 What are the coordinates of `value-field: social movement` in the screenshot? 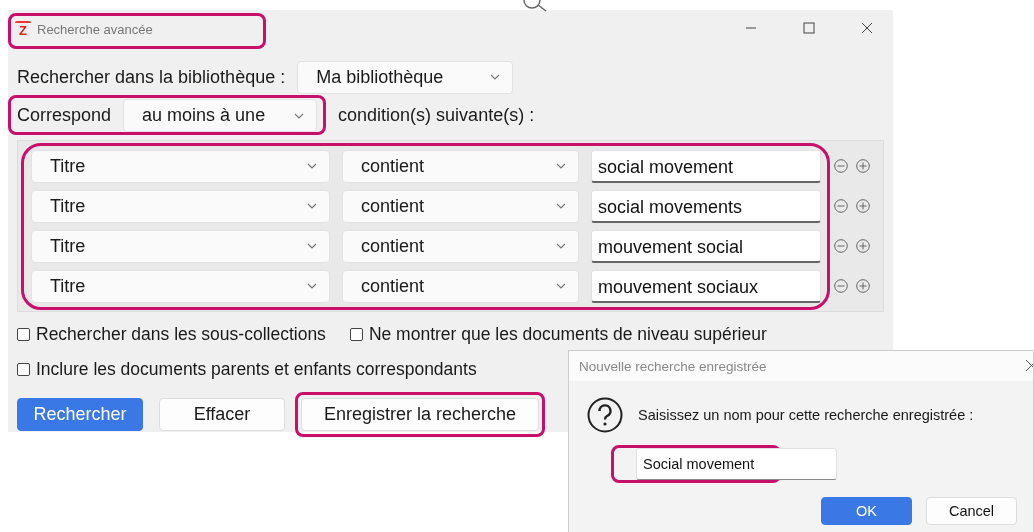 It's located at (706, 166).